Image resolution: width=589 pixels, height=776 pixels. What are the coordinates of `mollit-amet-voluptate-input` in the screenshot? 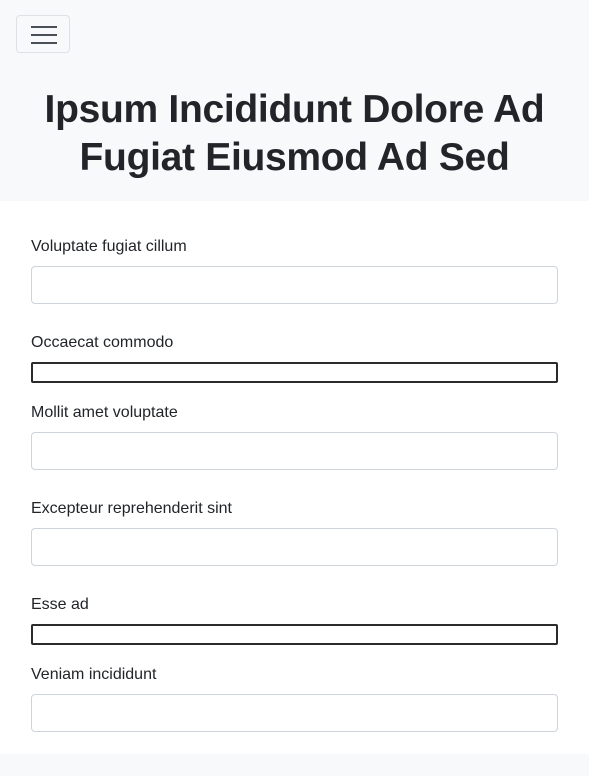 It's located at (294, 451).